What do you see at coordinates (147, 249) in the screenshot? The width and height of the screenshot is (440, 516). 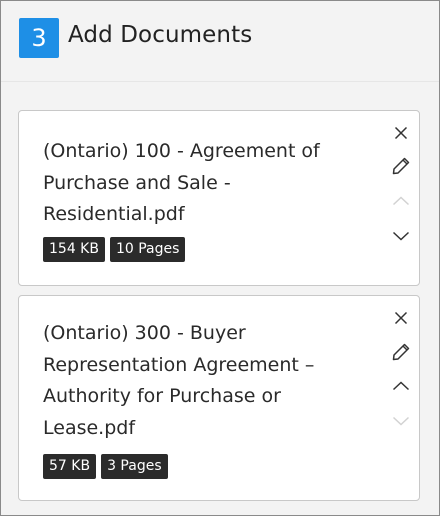 I see `page-count-badge: 10 Pages` at bounding box center [147, 249].